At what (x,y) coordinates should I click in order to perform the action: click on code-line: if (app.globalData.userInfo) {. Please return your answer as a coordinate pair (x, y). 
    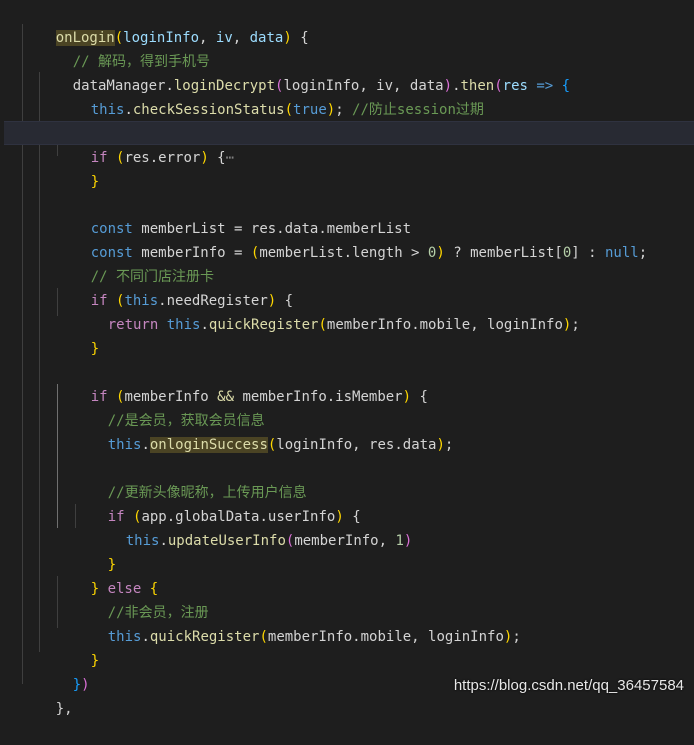
    Looking at the image, I should click on (384, 503).